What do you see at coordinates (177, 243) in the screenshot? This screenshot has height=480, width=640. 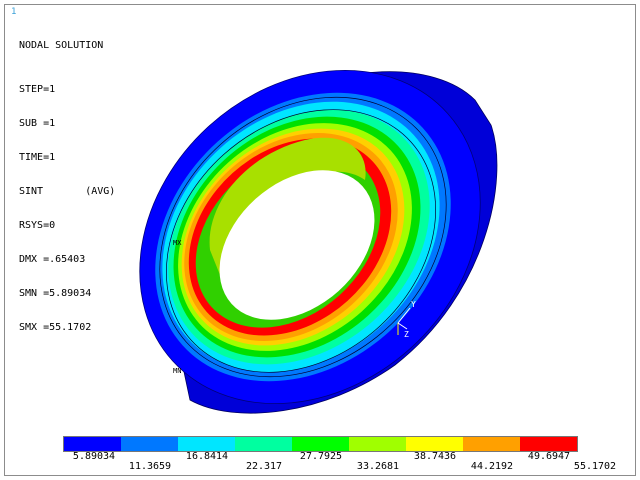 I see `mx-marker: MX` at bounding box center [177, 243].